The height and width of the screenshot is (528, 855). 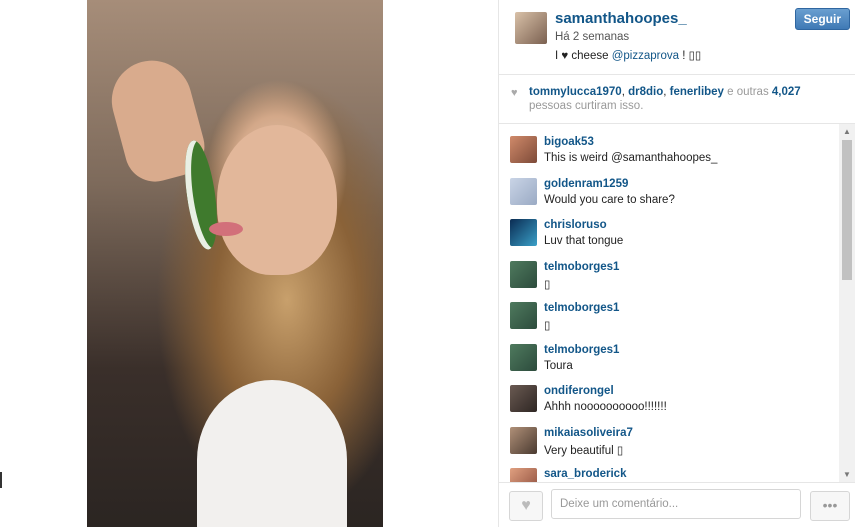 I want to click on comment-text: Toura, so click(x=558, y=366).